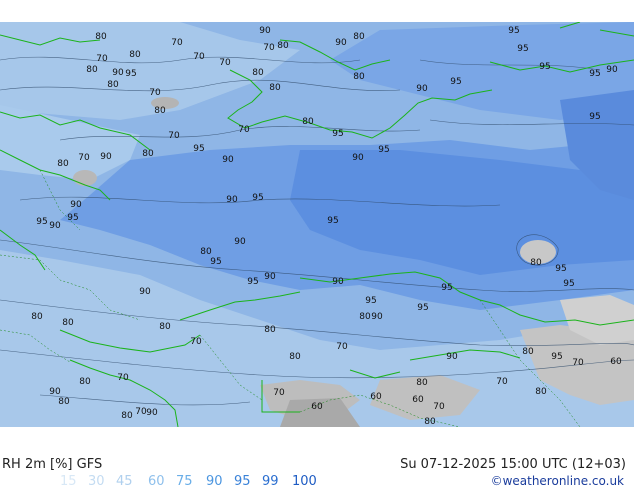 The image size is (634, 490). What do you see at coordinates (184, 481) in the screenshot?
I see `legend-item: 75` at bounding box center [184, 481].